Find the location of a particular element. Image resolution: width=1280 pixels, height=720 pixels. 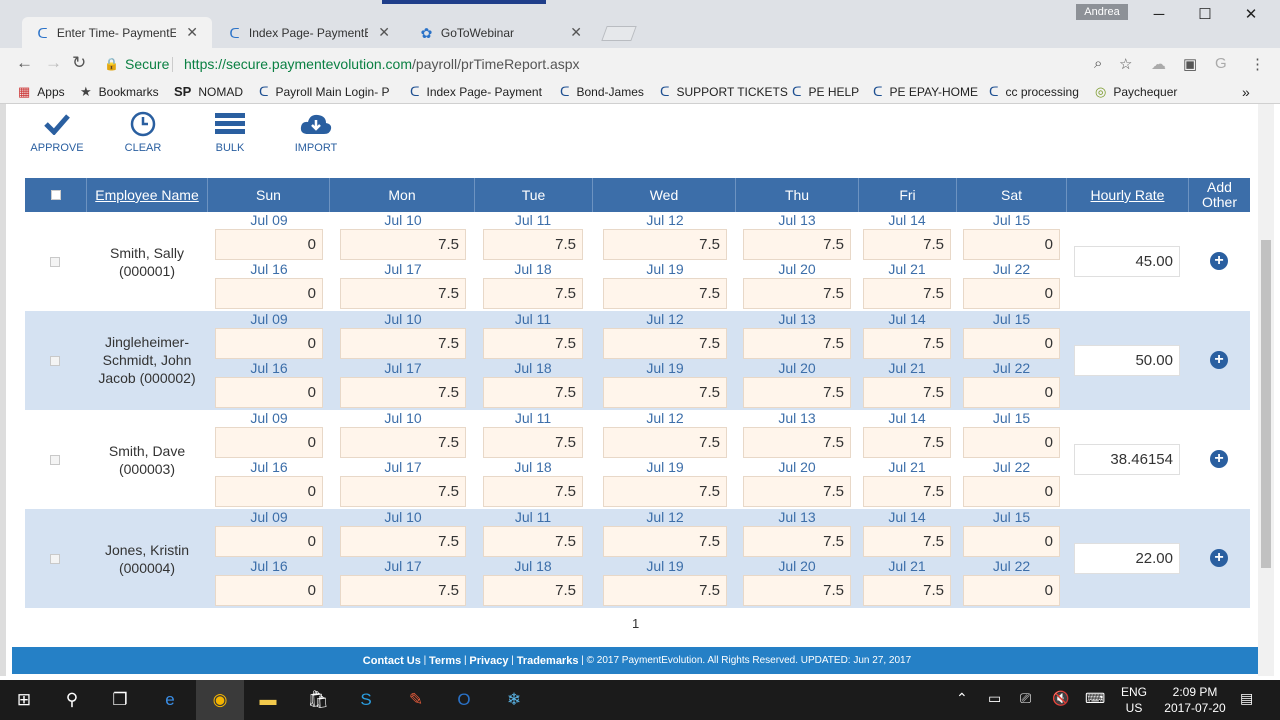

bookmark-apps: ▦ Apps is located at coordinates (41, 92).